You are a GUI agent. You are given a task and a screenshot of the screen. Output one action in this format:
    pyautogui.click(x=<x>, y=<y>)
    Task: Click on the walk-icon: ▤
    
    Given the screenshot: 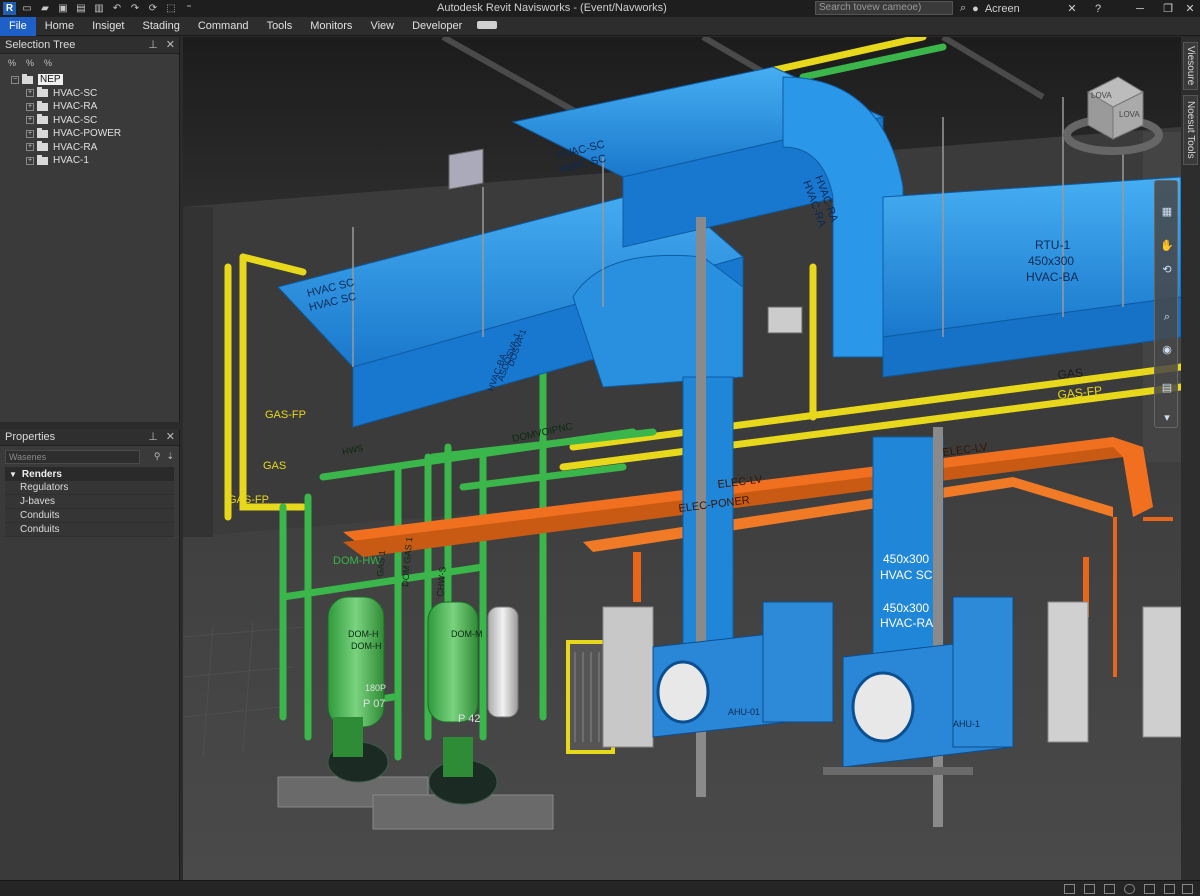 What is the action you would take?
    pyautogui.click(x=1167, y=387)
    